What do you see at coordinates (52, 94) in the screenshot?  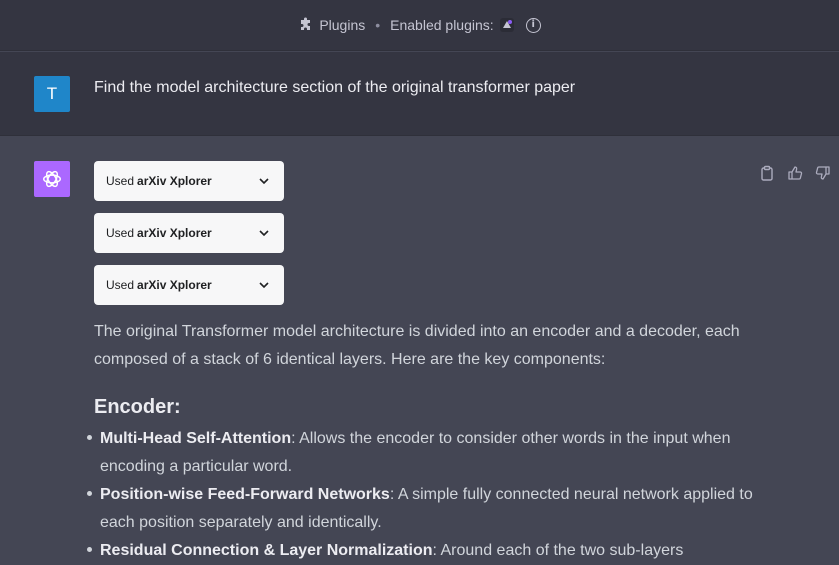 I see `avatar: T` at bounding box center [52, 94].